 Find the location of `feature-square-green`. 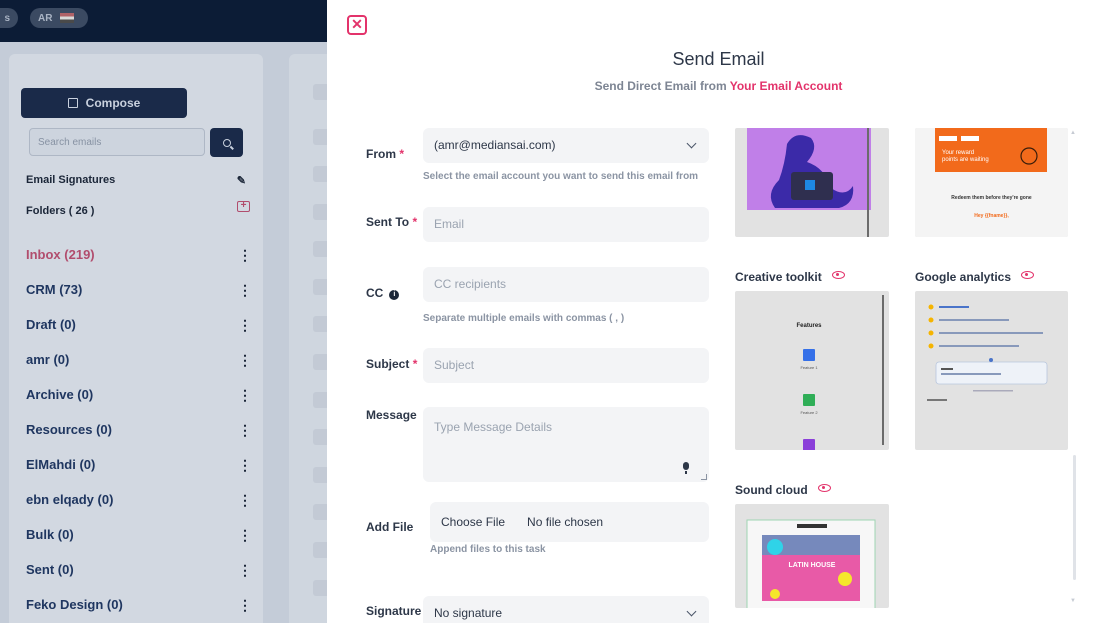

feature-square-green is located at coordinates (809, 400).